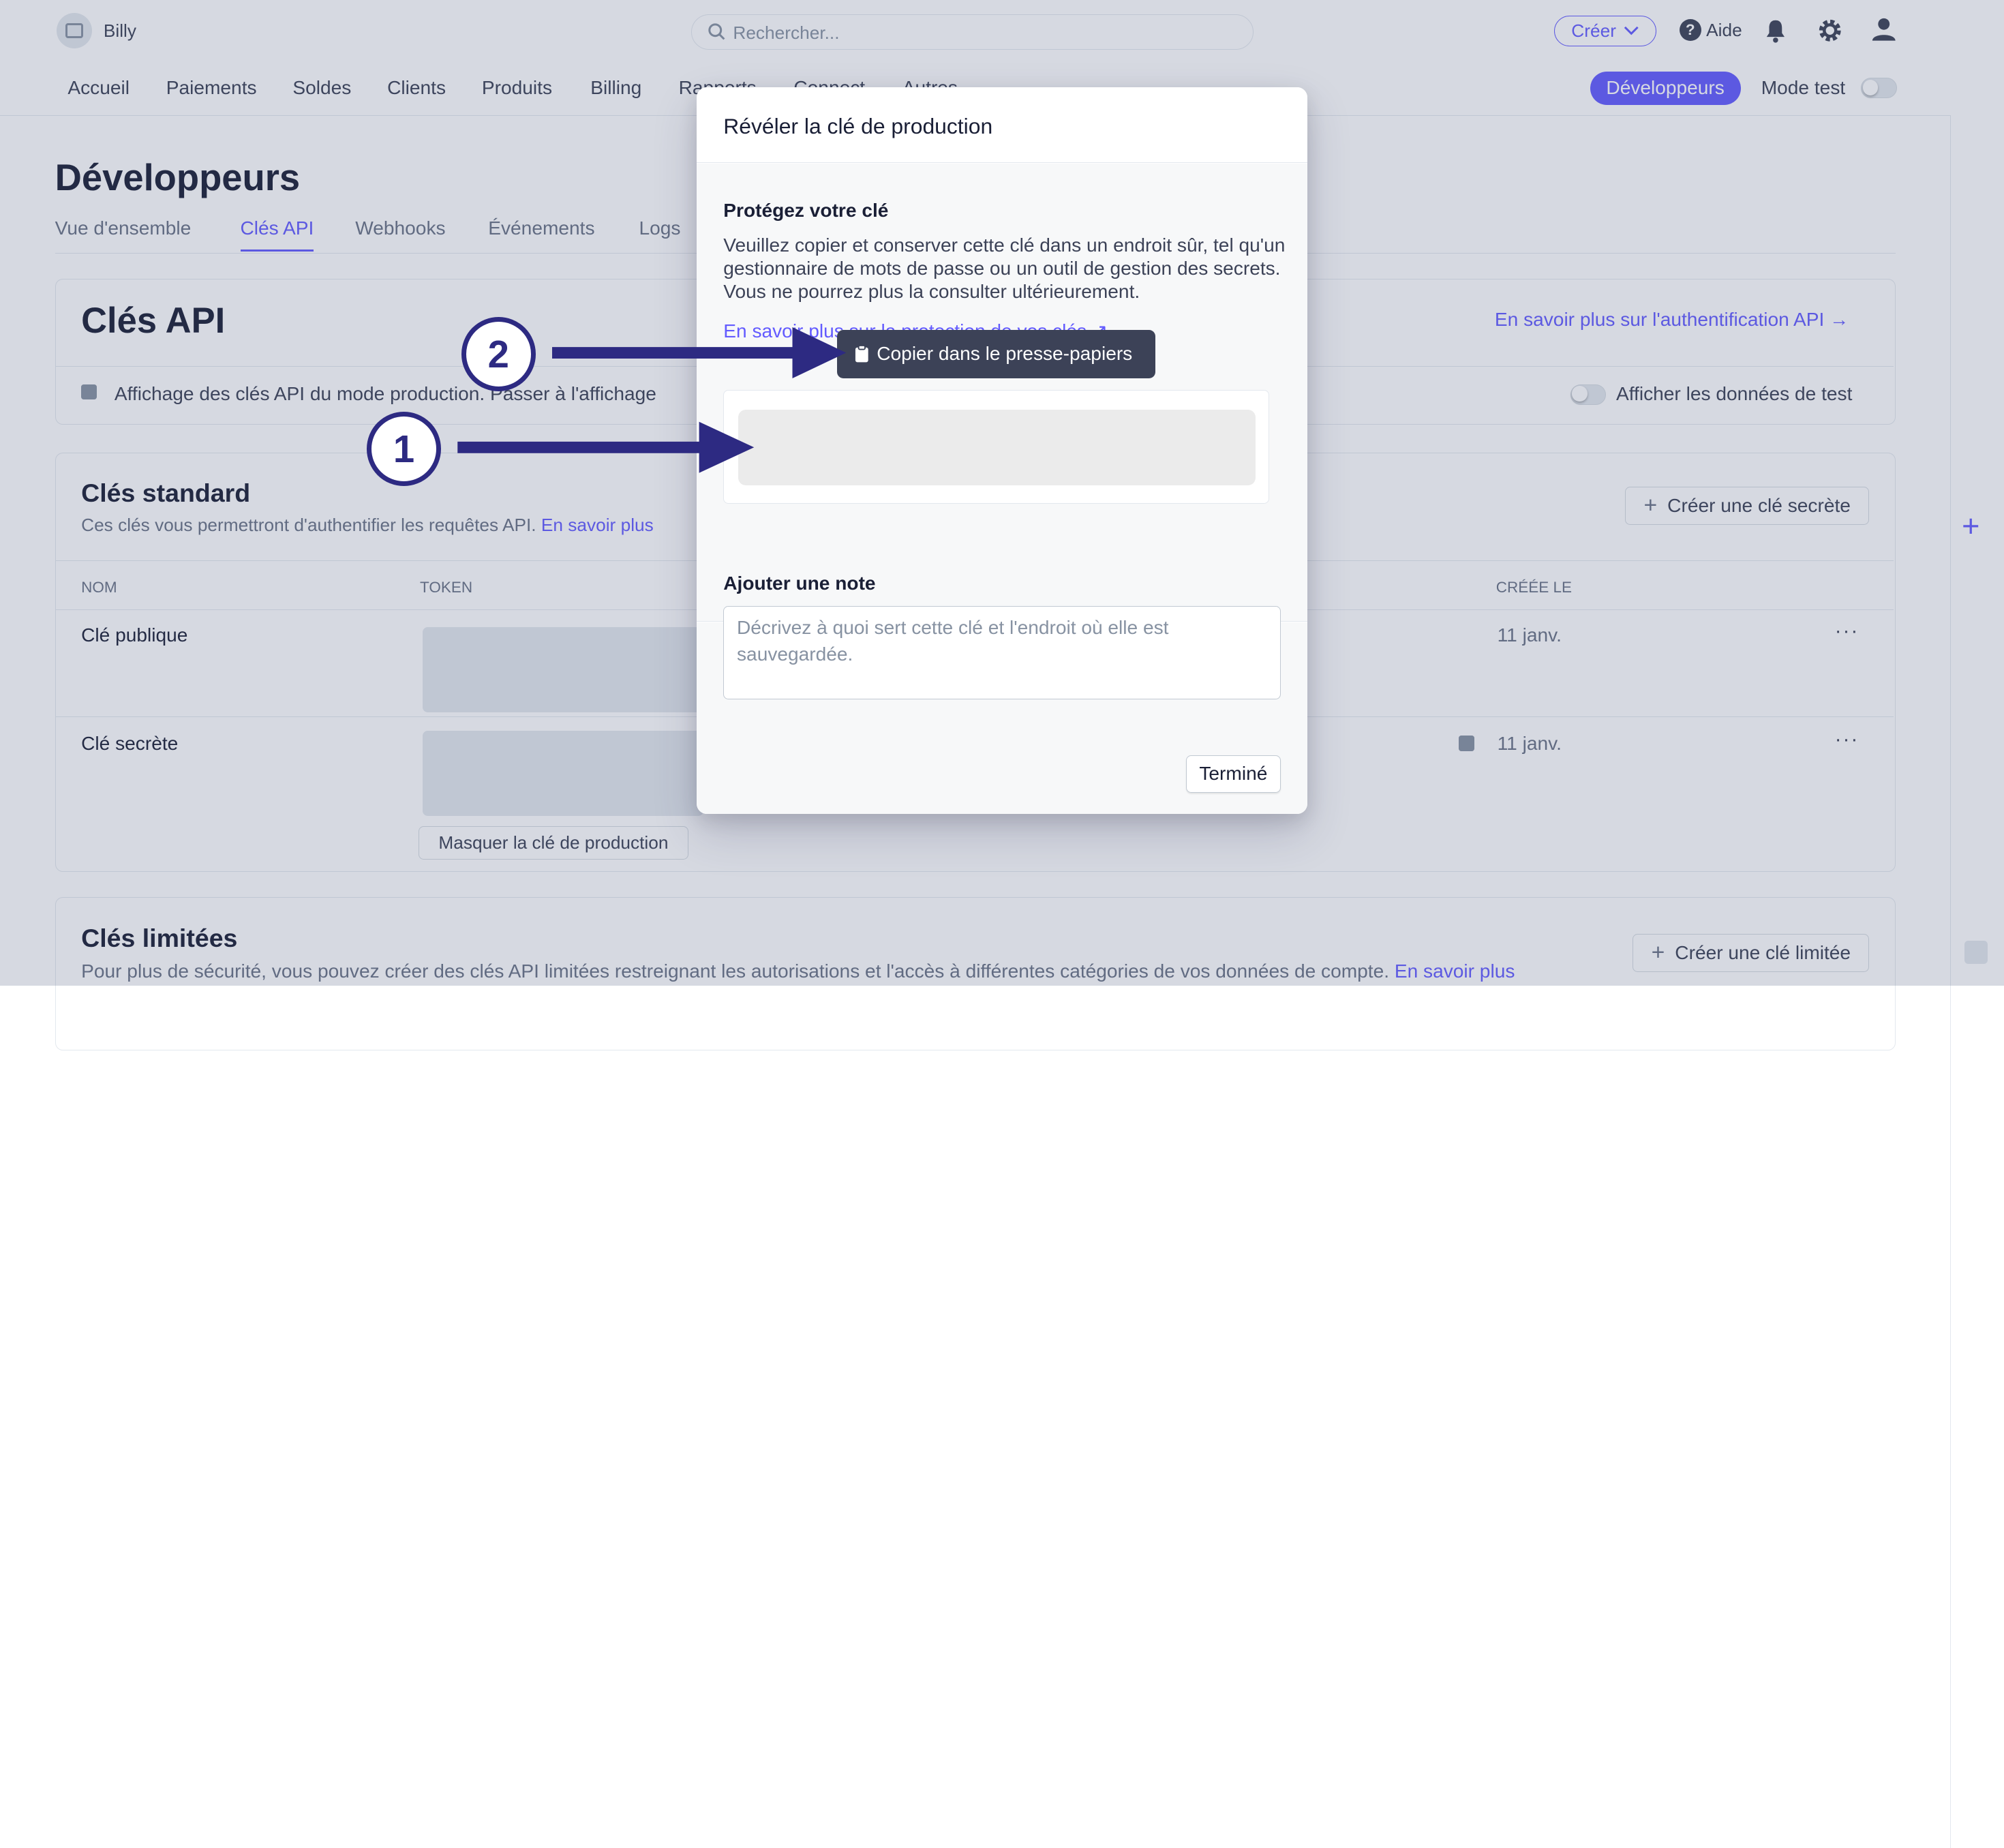 This screenshot has height=1848, width=2004. I want to click on step-marker-1: 1, so click(404, 449).